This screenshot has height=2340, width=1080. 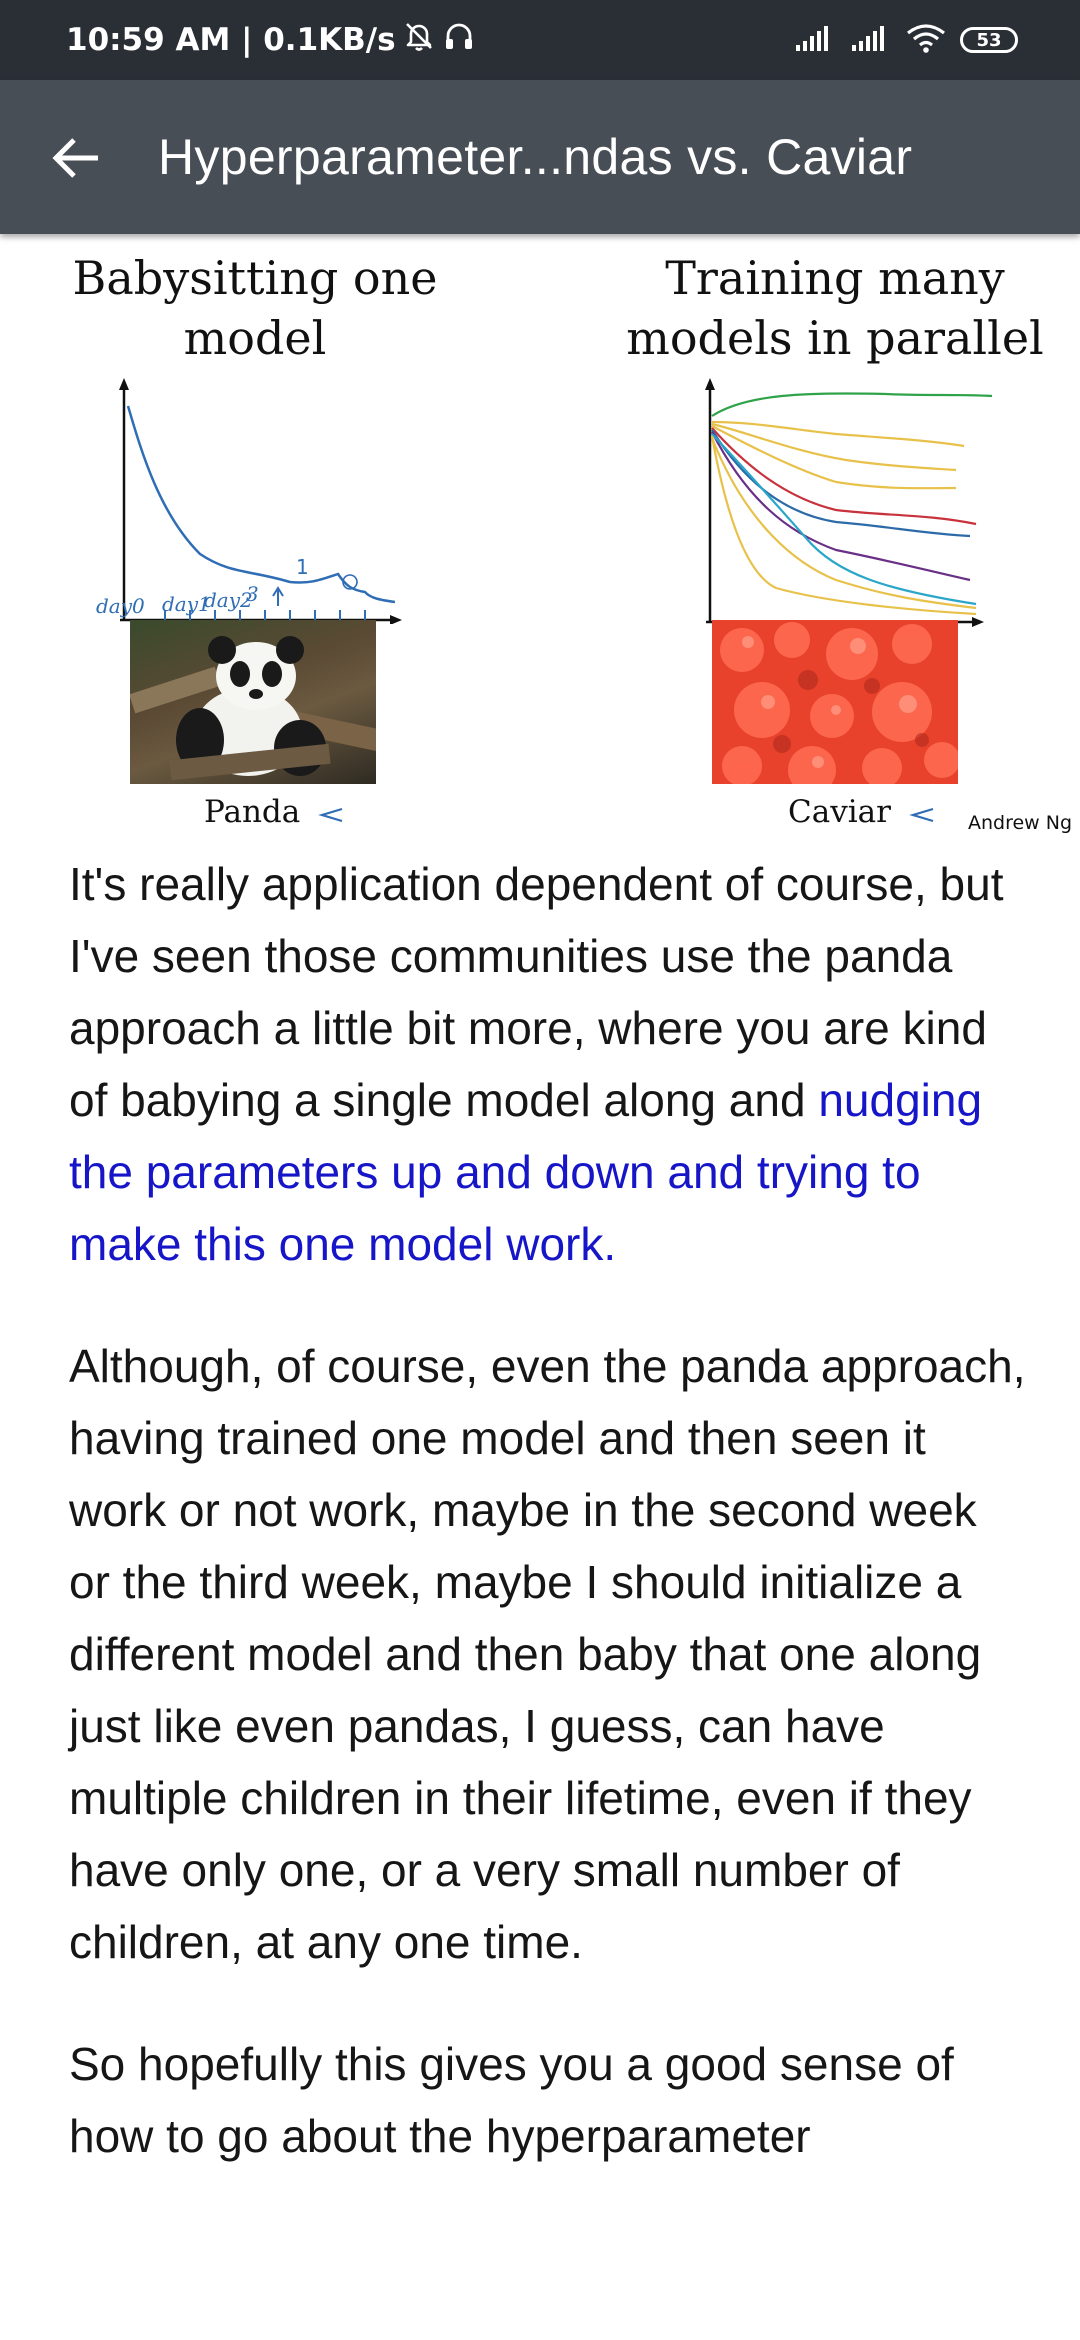 I want to click on left-heading-line2: model, so click(x=255, y=338).